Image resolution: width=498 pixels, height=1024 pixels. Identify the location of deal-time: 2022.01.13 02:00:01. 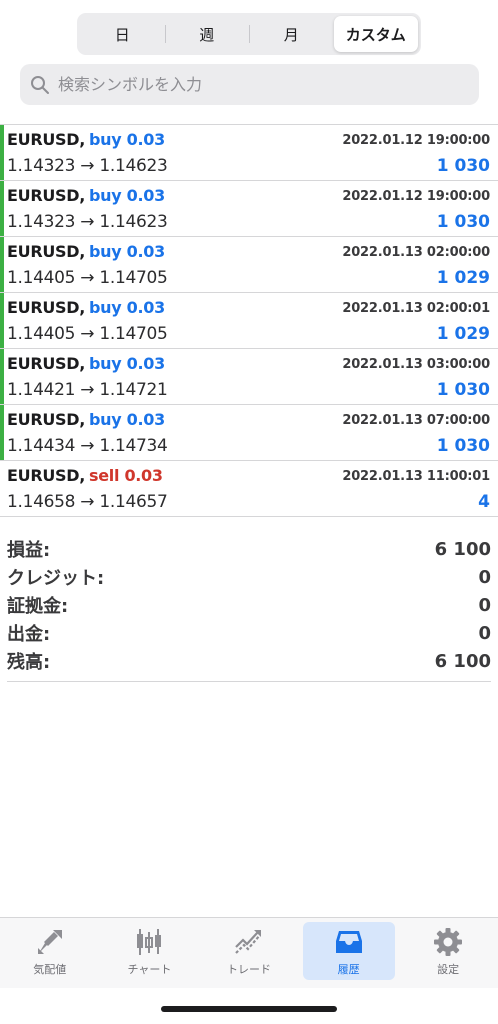
(416, 308).